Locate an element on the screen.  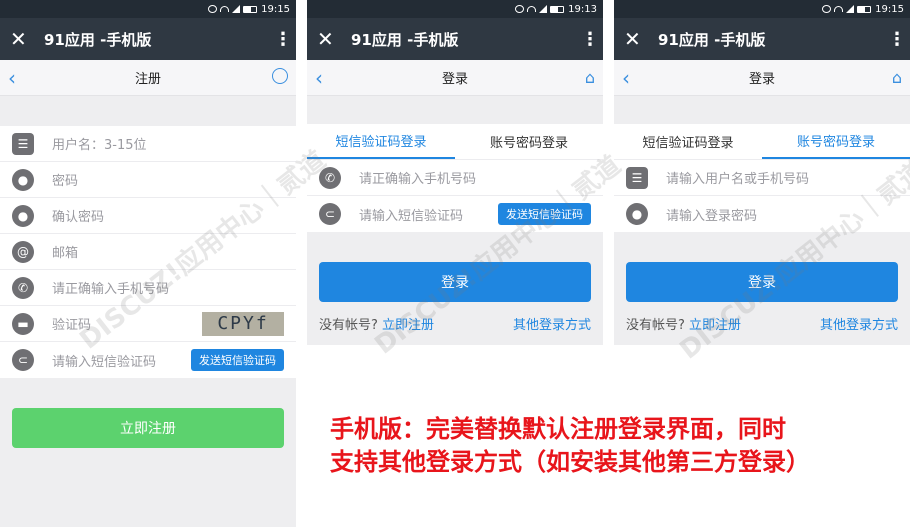
at-icon: @ is located at coordinates (23, 251).